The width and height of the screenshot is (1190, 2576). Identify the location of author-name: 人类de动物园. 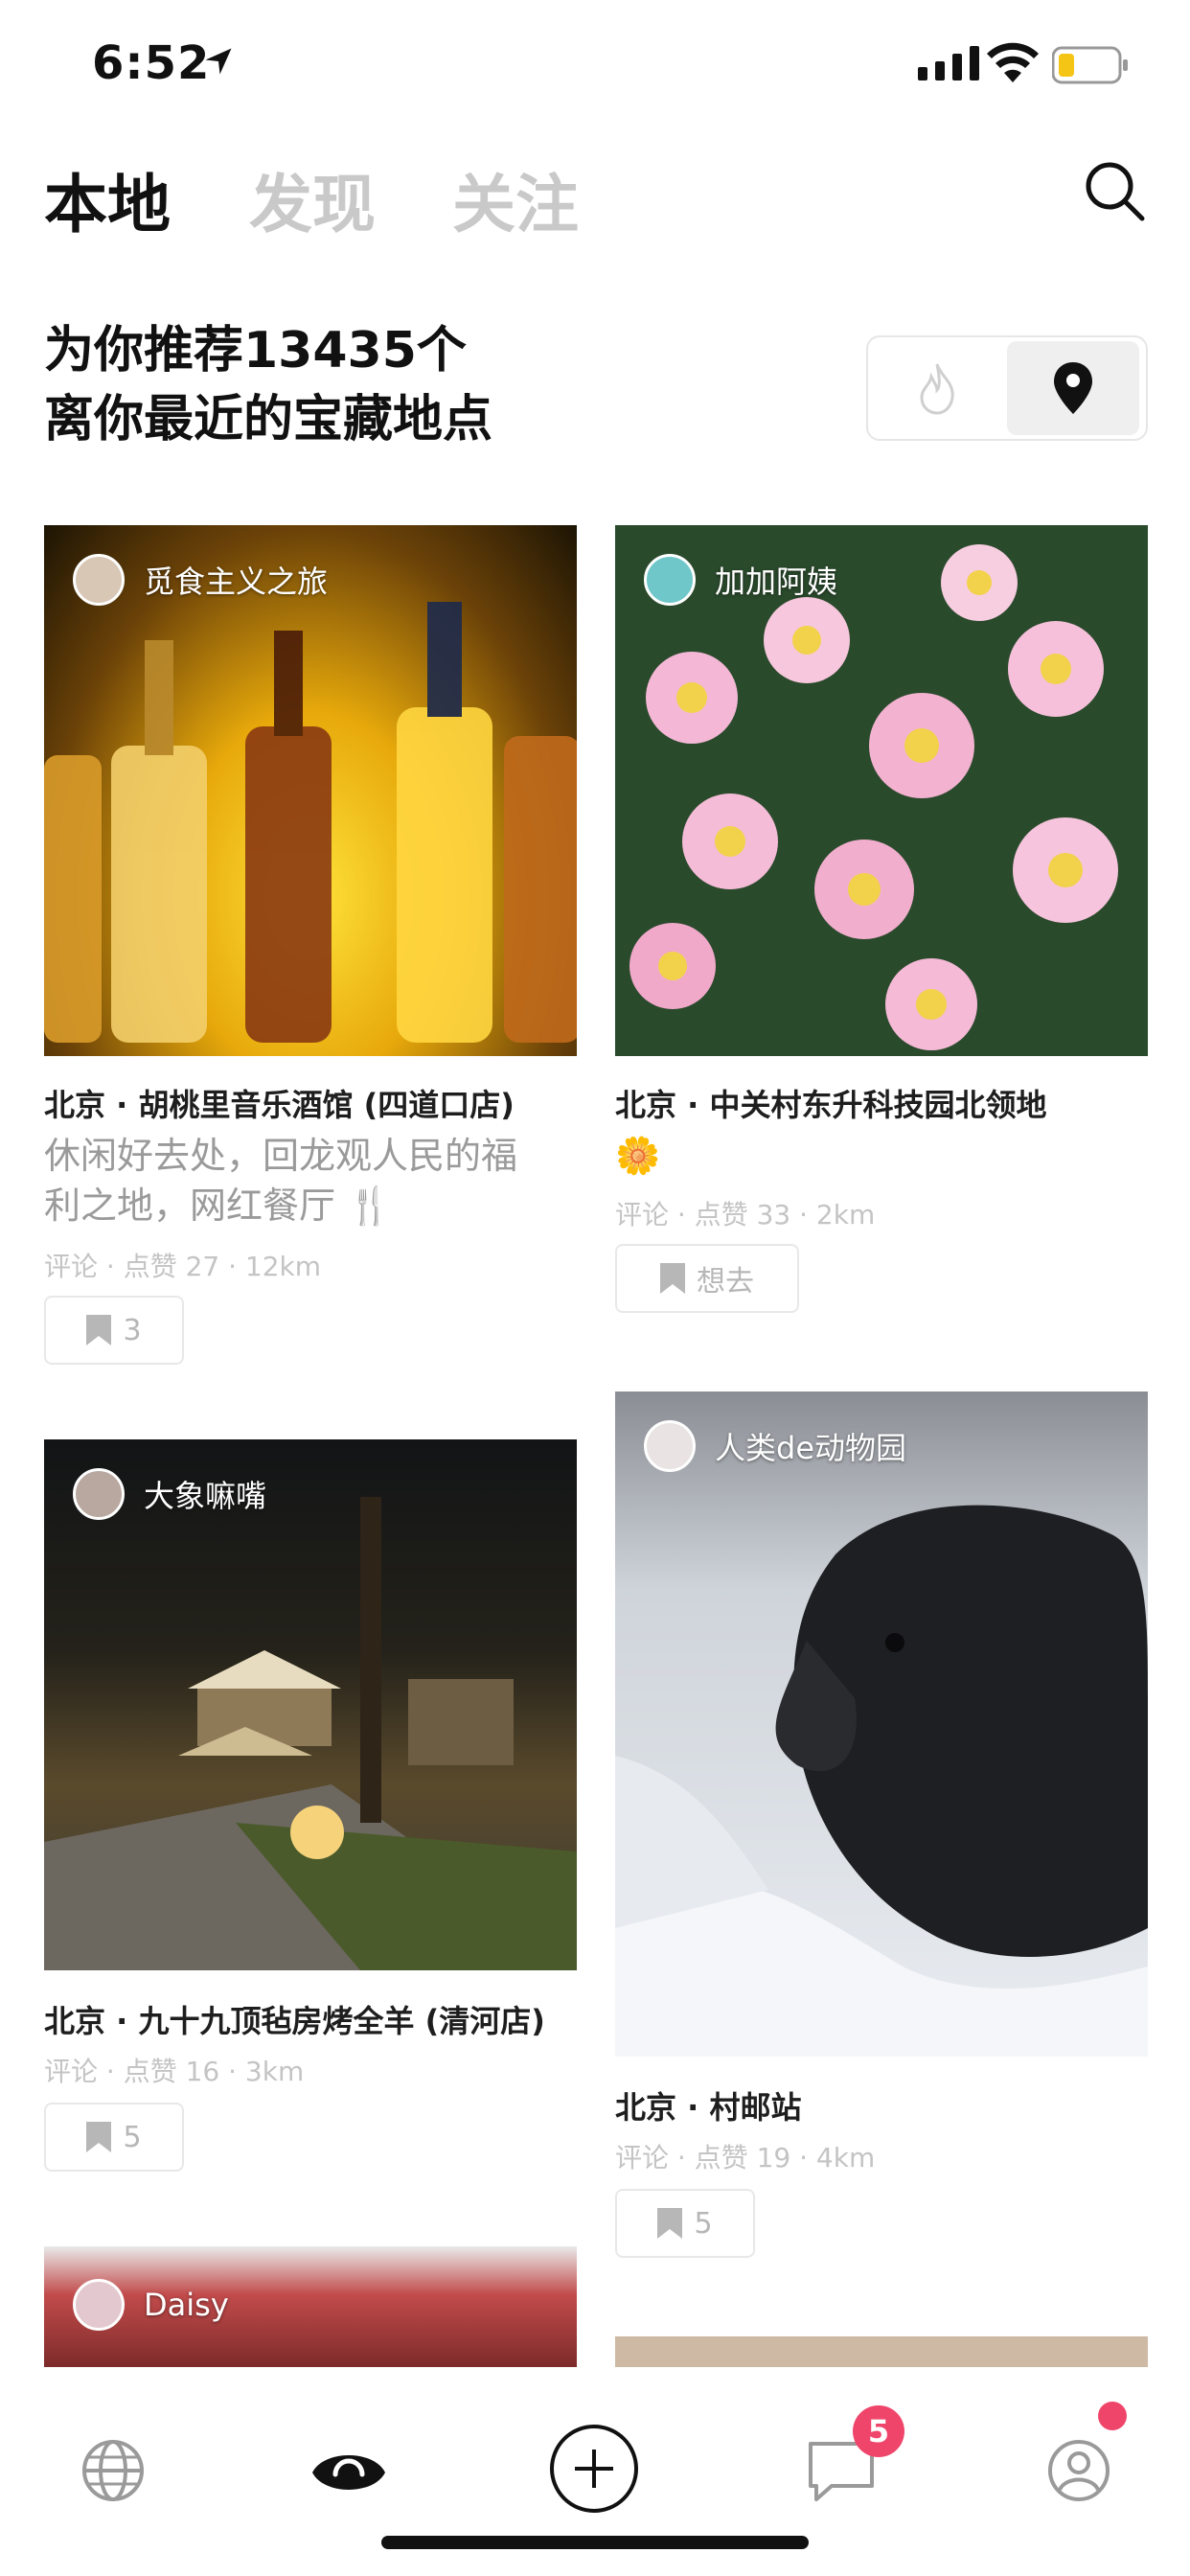
(810, 1446).